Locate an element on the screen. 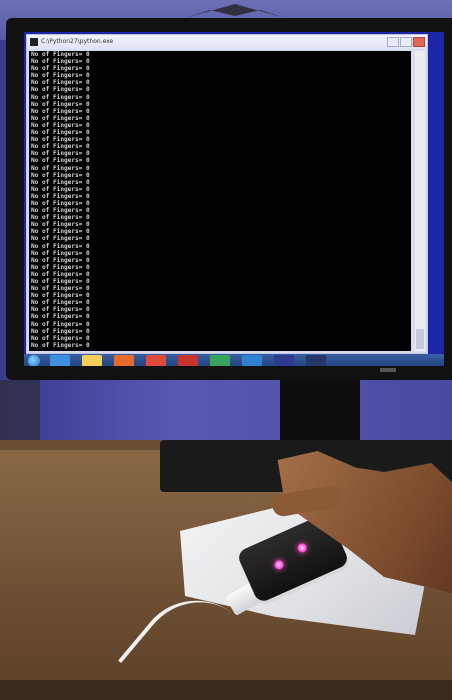  start-orb-icon is located at coordinates (34, 360).